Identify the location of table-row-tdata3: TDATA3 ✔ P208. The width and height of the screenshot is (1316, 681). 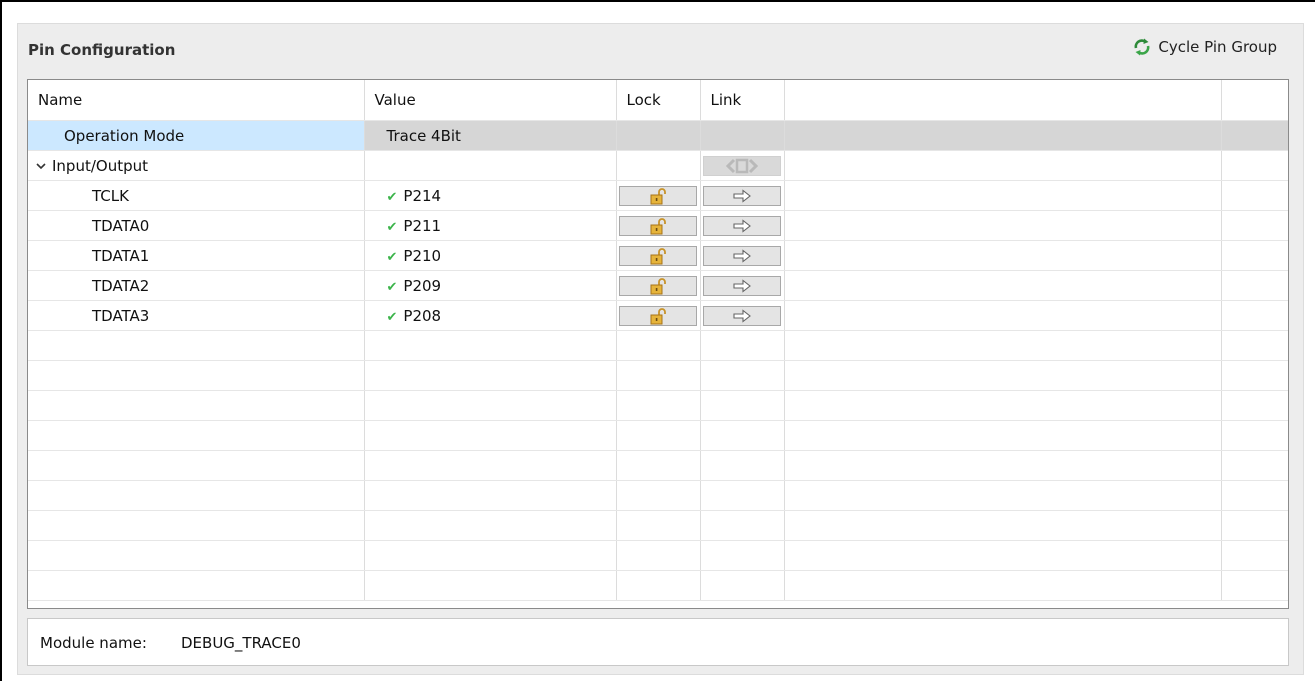
(658, 315).